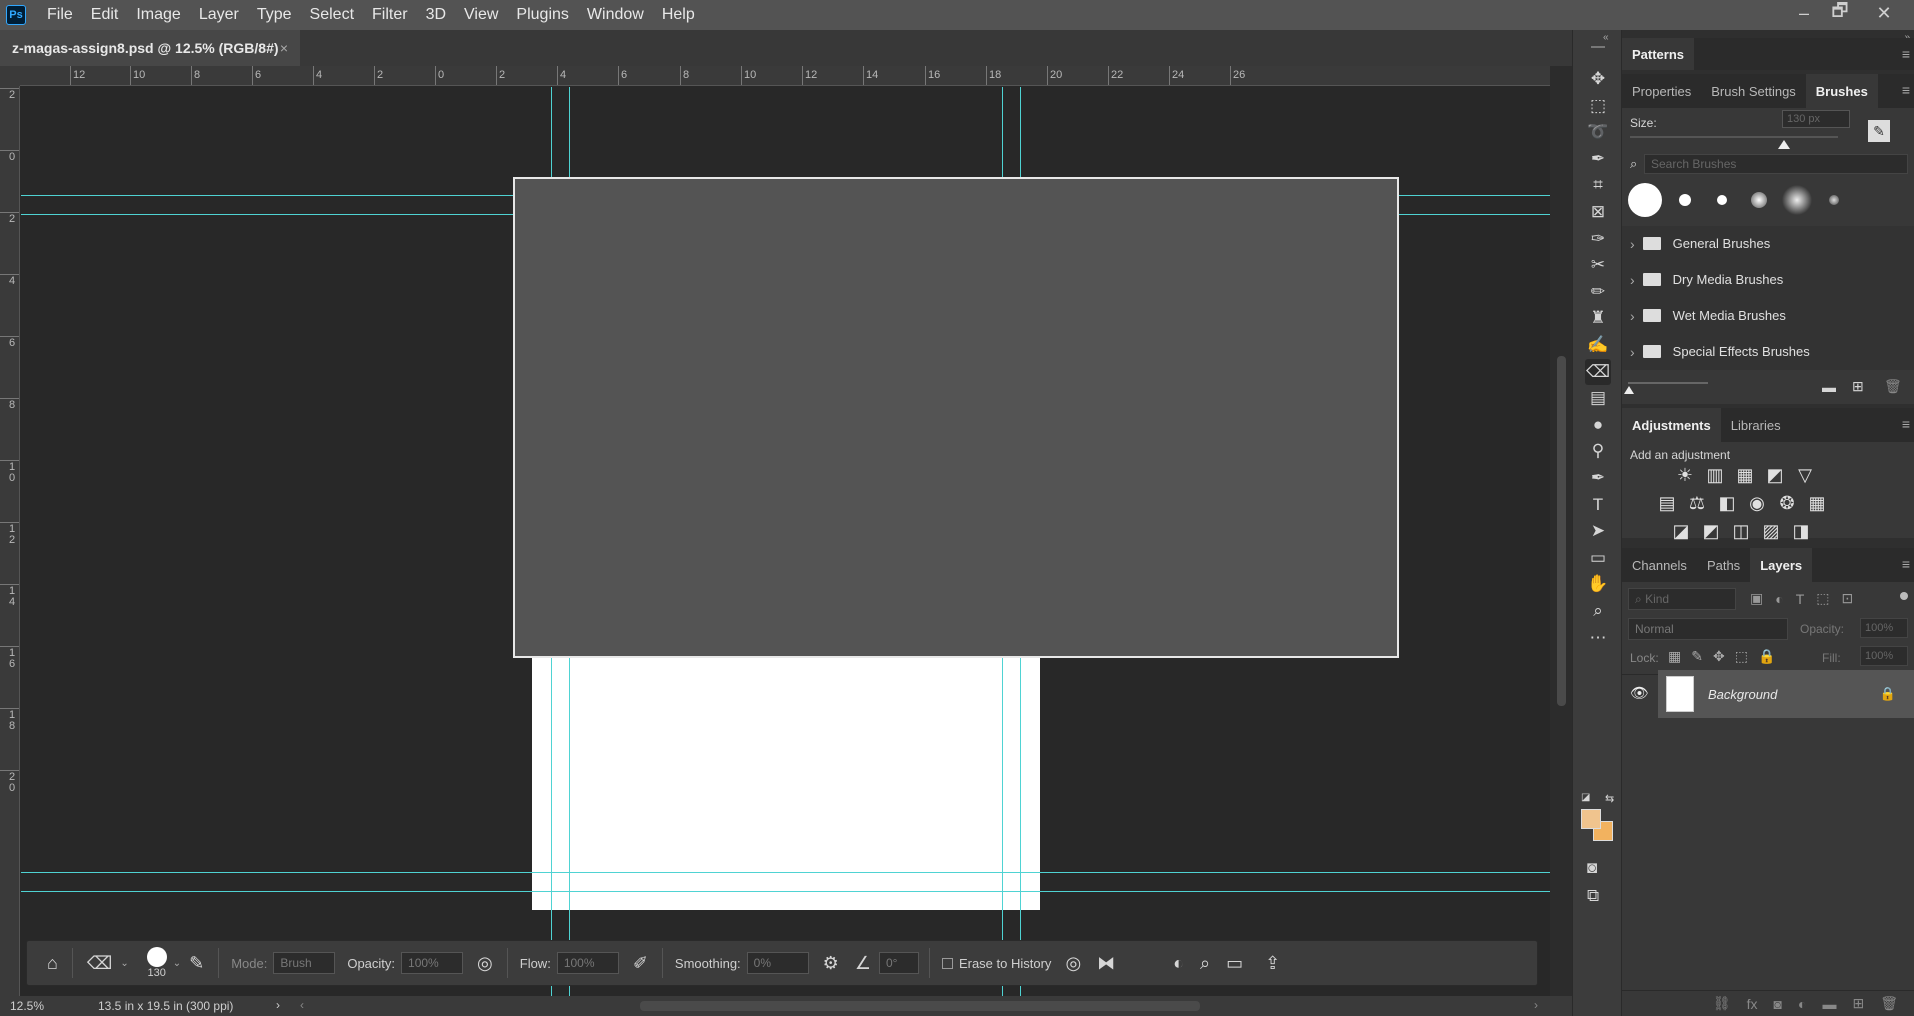 The image size is (1914, 1016). I want to click on hand-icon: ✋, so click(1598, 584).